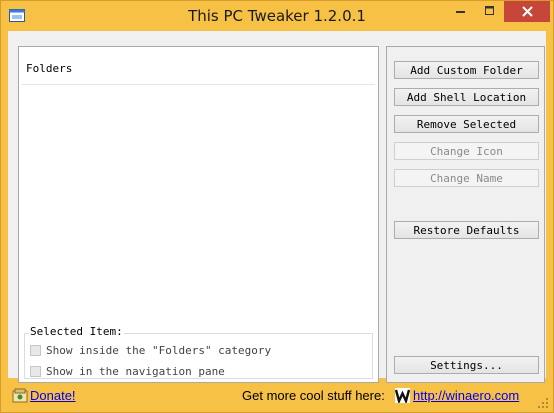 The width and height of the screenshot is (554, 413). I want to click on minimize-button, so click(461, 11).